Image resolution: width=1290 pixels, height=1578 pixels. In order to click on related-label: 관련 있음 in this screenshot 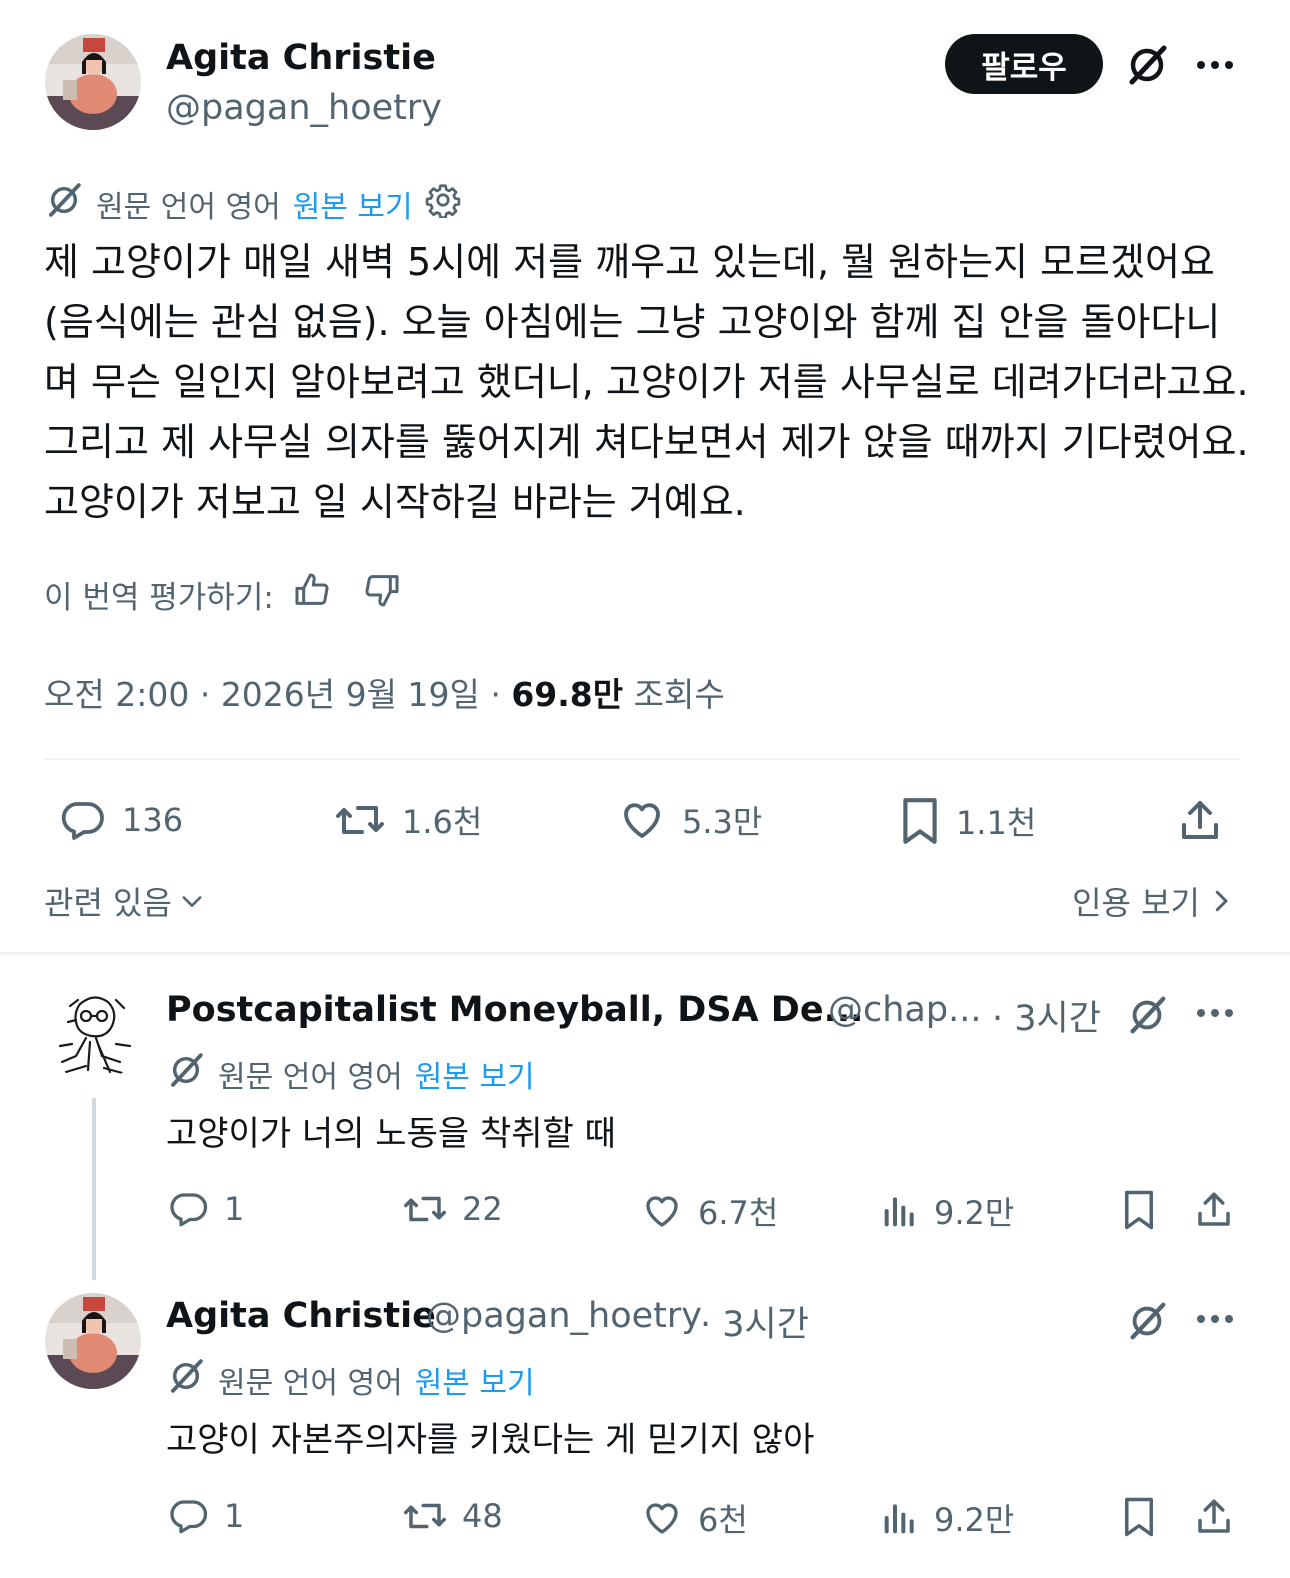, I will do `click(108, 903)`.